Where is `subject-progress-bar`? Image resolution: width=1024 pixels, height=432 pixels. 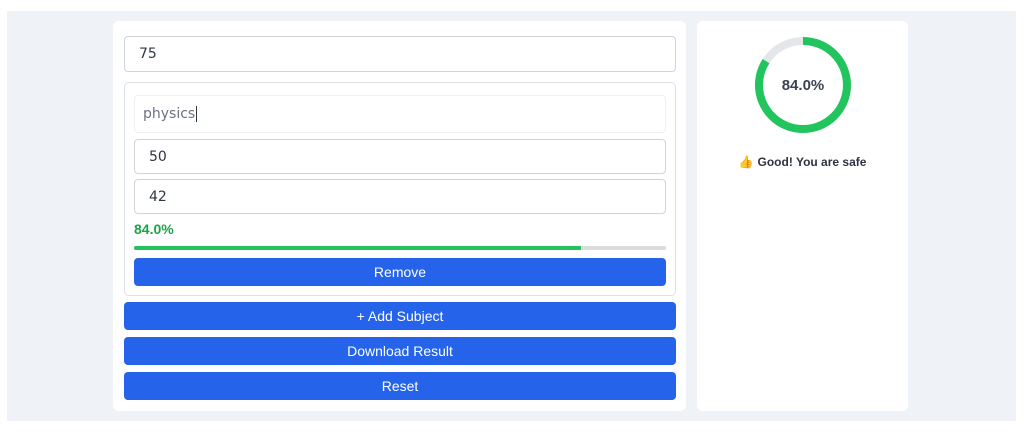 subject-progress-bar is located at coordinates (400, 248).